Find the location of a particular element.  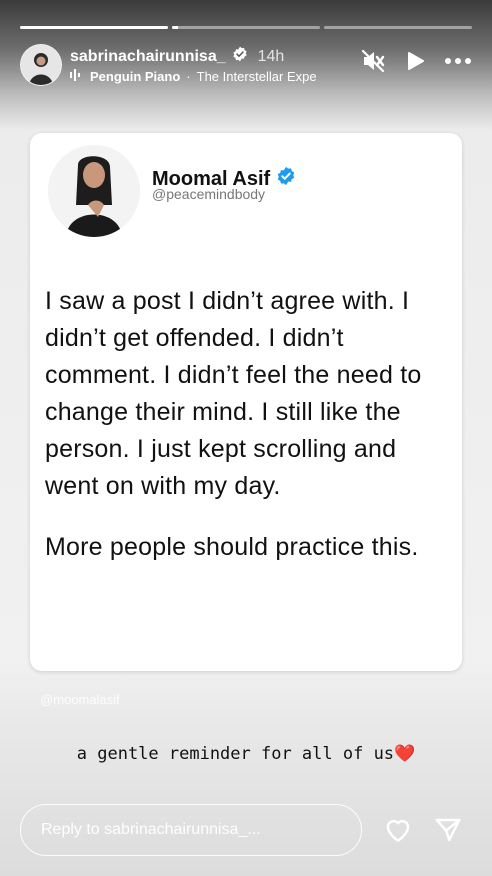

watermark: @moomalasif is located at coordinates (80, 699).